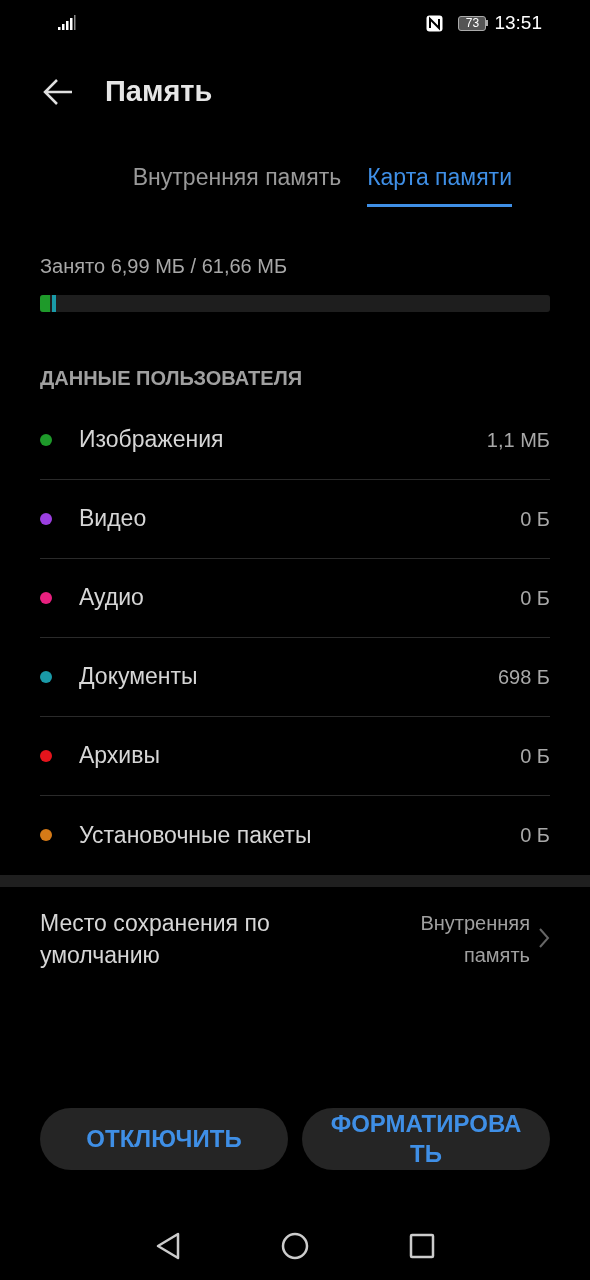  What do you see at coordinates (168, 1246) in the screenshot?
I see `back-nav-icon` at bounding box center [168, 1246].